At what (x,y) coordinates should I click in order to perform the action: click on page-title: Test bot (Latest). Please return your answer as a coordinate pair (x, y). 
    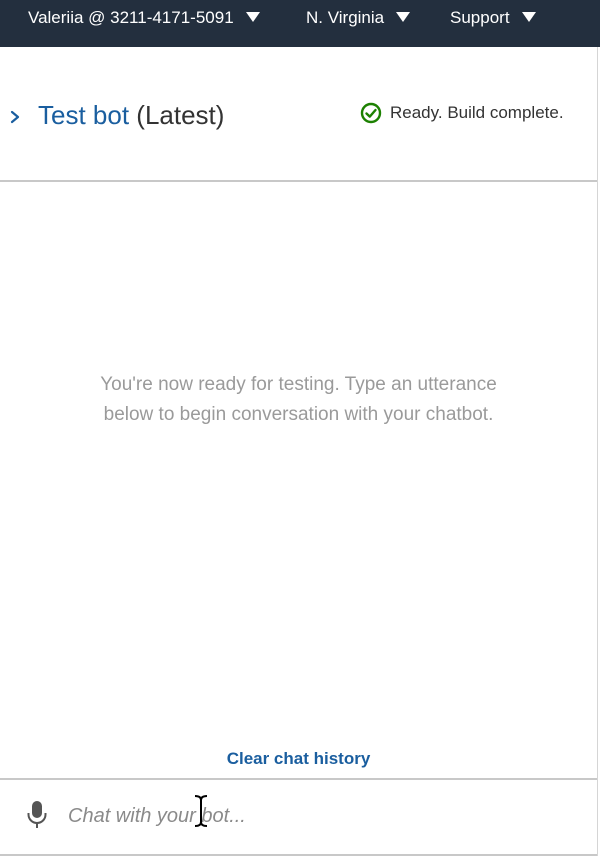
    Looking at the image, I should click on (131, 115).